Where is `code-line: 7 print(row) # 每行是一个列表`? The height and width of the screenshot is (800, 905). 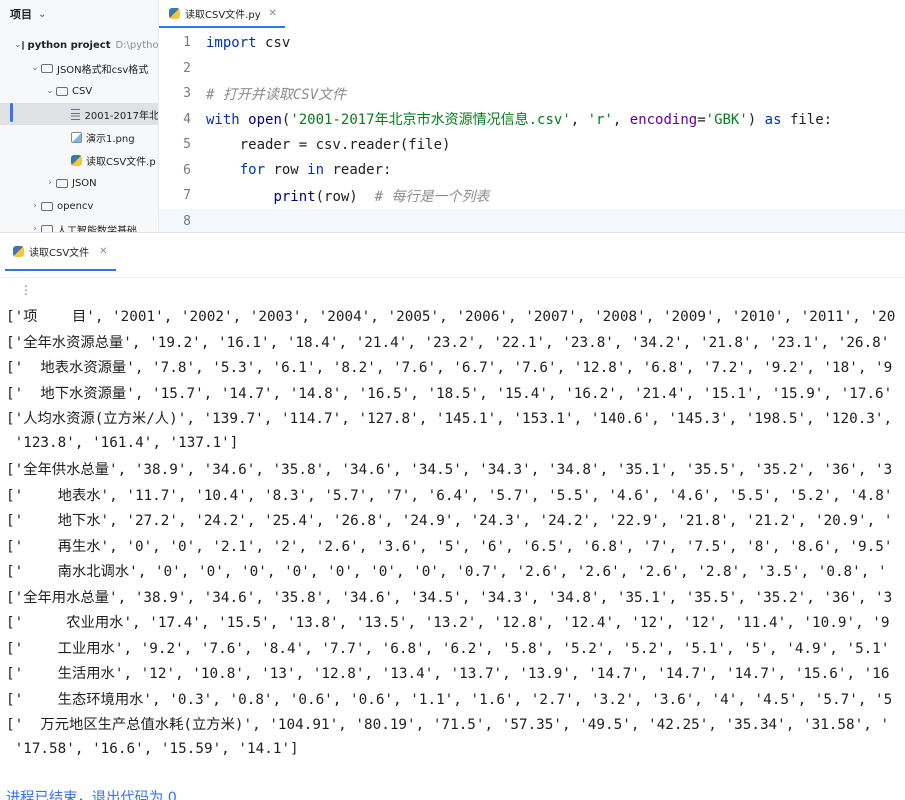 code-line: 7 print(row) # 每行是一个列表 is located at coordinates (532, 196).